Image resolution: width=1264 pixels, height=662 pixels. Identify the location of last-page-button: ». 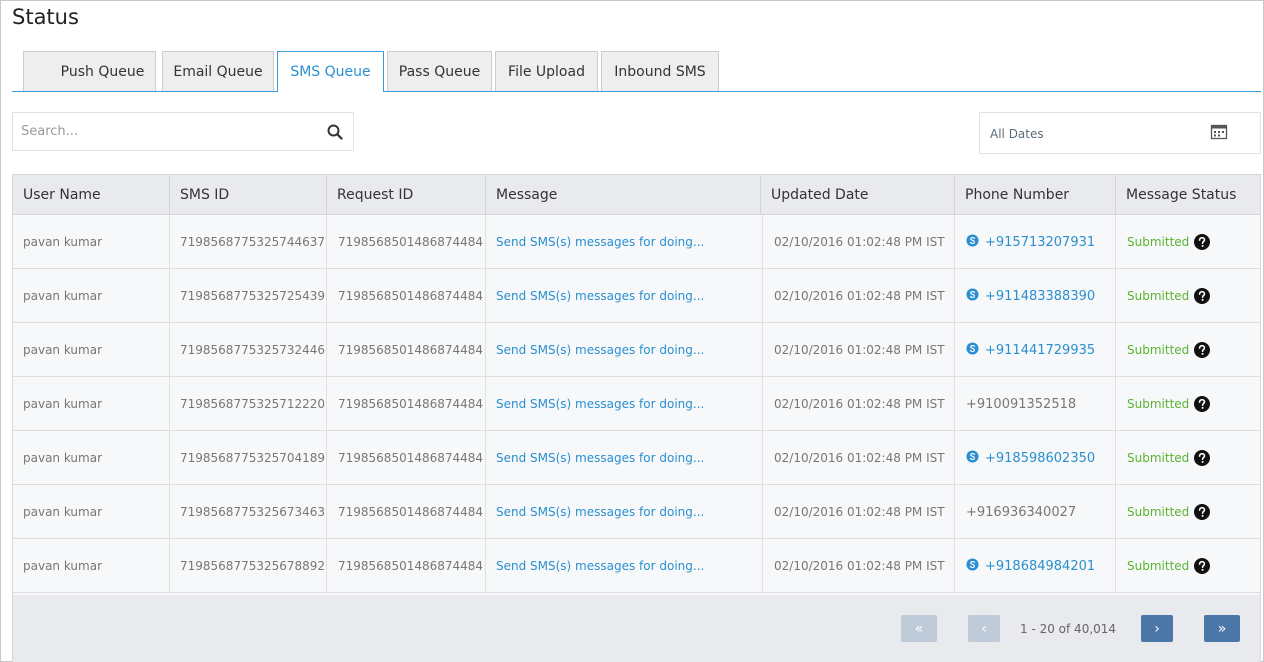
(1222, 628).